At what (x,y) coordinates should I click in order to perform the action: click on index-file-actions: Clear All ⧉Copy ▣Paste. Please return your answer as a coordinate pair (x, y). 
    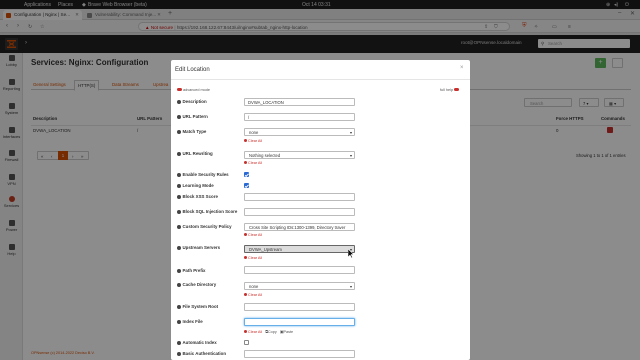
    Looking at the image, I should click on (268, 331).